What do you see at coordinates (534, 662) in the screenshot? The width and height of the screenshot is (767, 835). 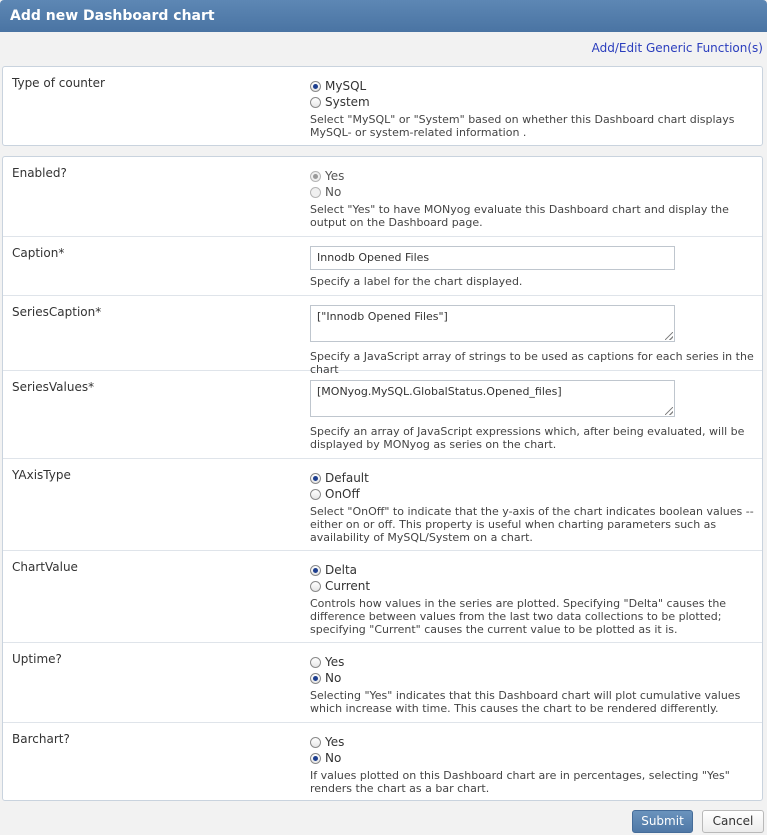 I see `uptime-option-yes: Yes` at bounding box center [534, 662].